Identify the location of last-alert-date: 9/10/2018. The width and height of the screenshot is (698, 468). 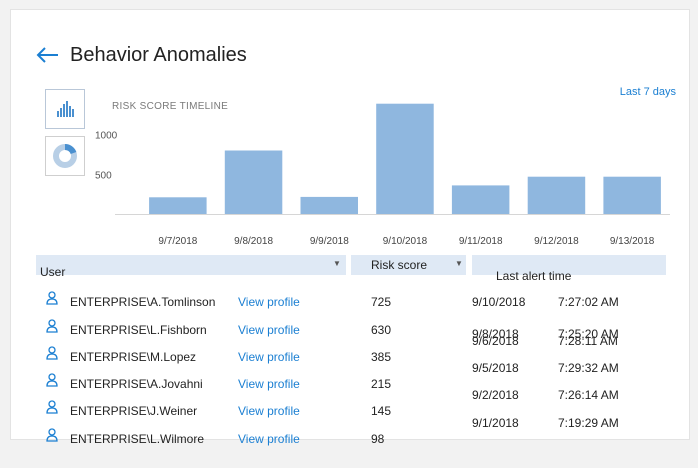
(499, 302).